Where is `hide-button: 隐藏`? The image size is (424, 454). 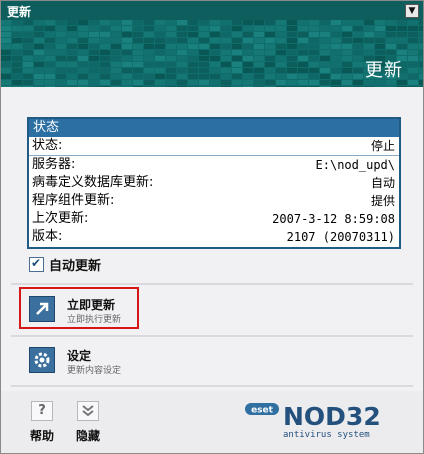
hide-button: 隐藏 is located at coordinates (88, 422).